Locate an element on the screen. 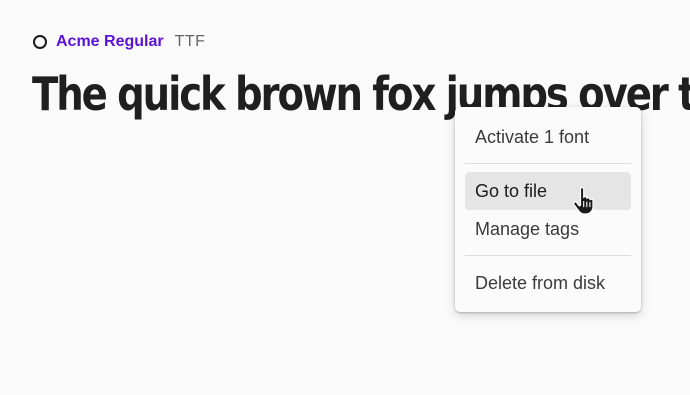  menu-item-manage-tags: Manage tags is located at coordinates (548, 229).